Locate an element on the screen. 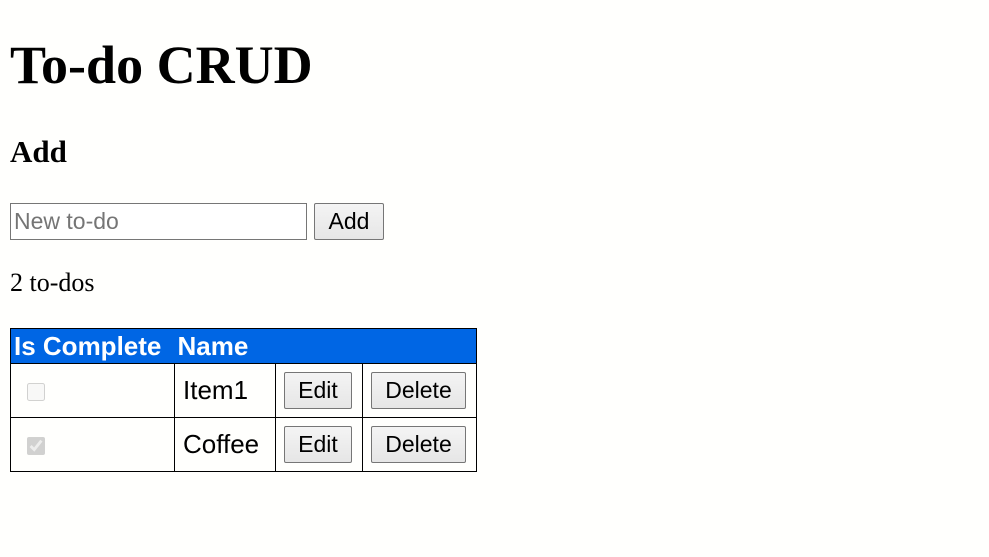 Image resolution: width=989 pixels, height=557 pixels. header-name: Name is located at coordinates (225, 346).